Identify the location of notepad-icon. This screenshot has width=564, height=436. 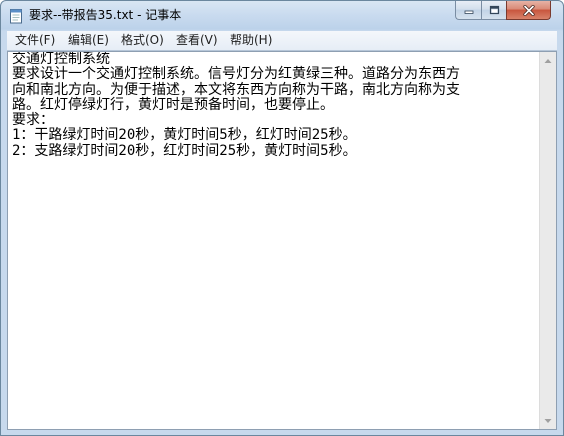
(16, 16).